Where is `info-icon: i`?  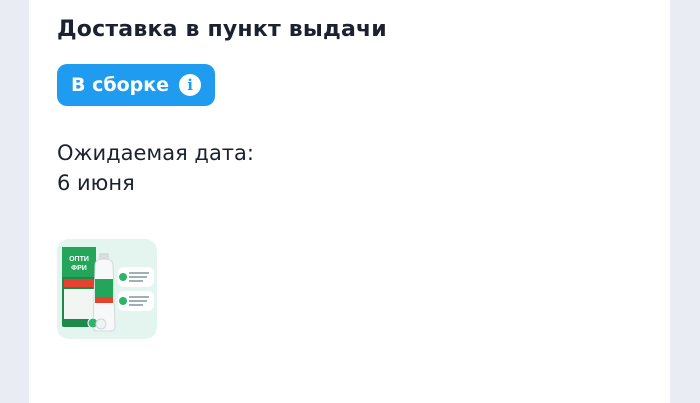 info-icon: i is located at coordinates (190, 85).